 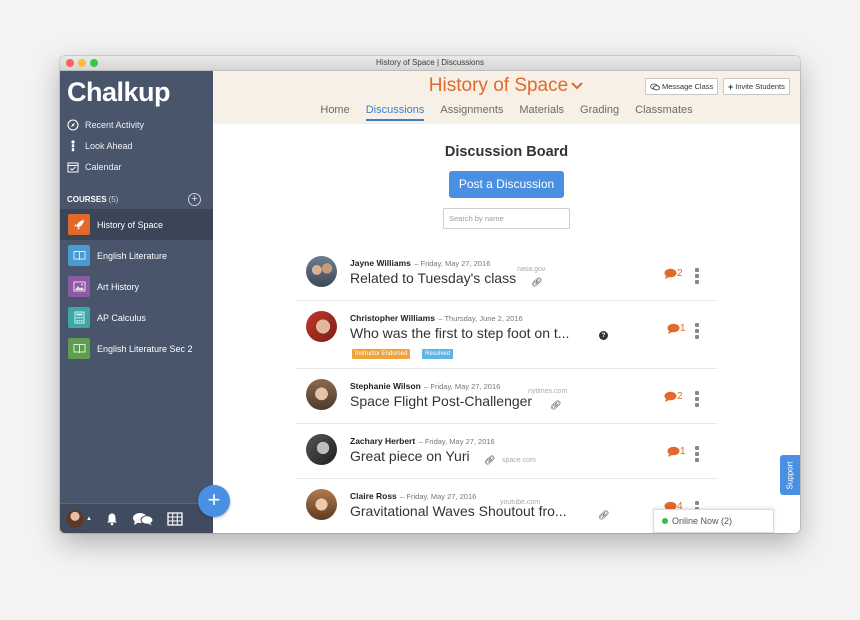 I want to click on create-fab-button: +, so click(x=214, y=501).